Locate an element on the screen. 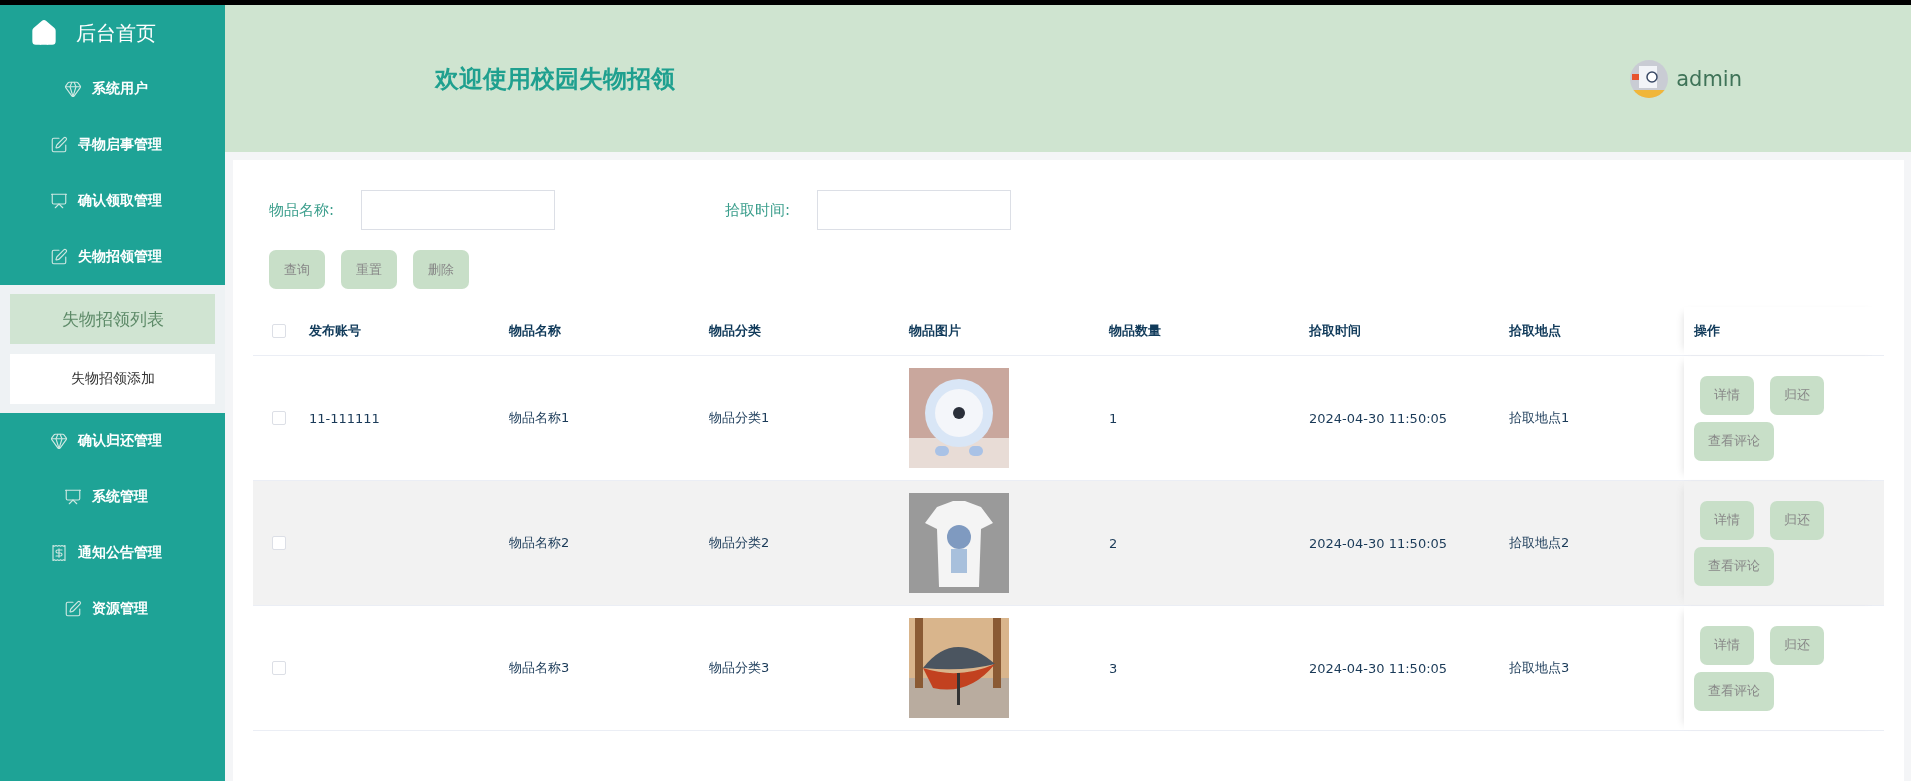 Image resolution: width=1911 pixels, height=781 pixels. column-header: 操作 is located at coordinates (1707, 331).